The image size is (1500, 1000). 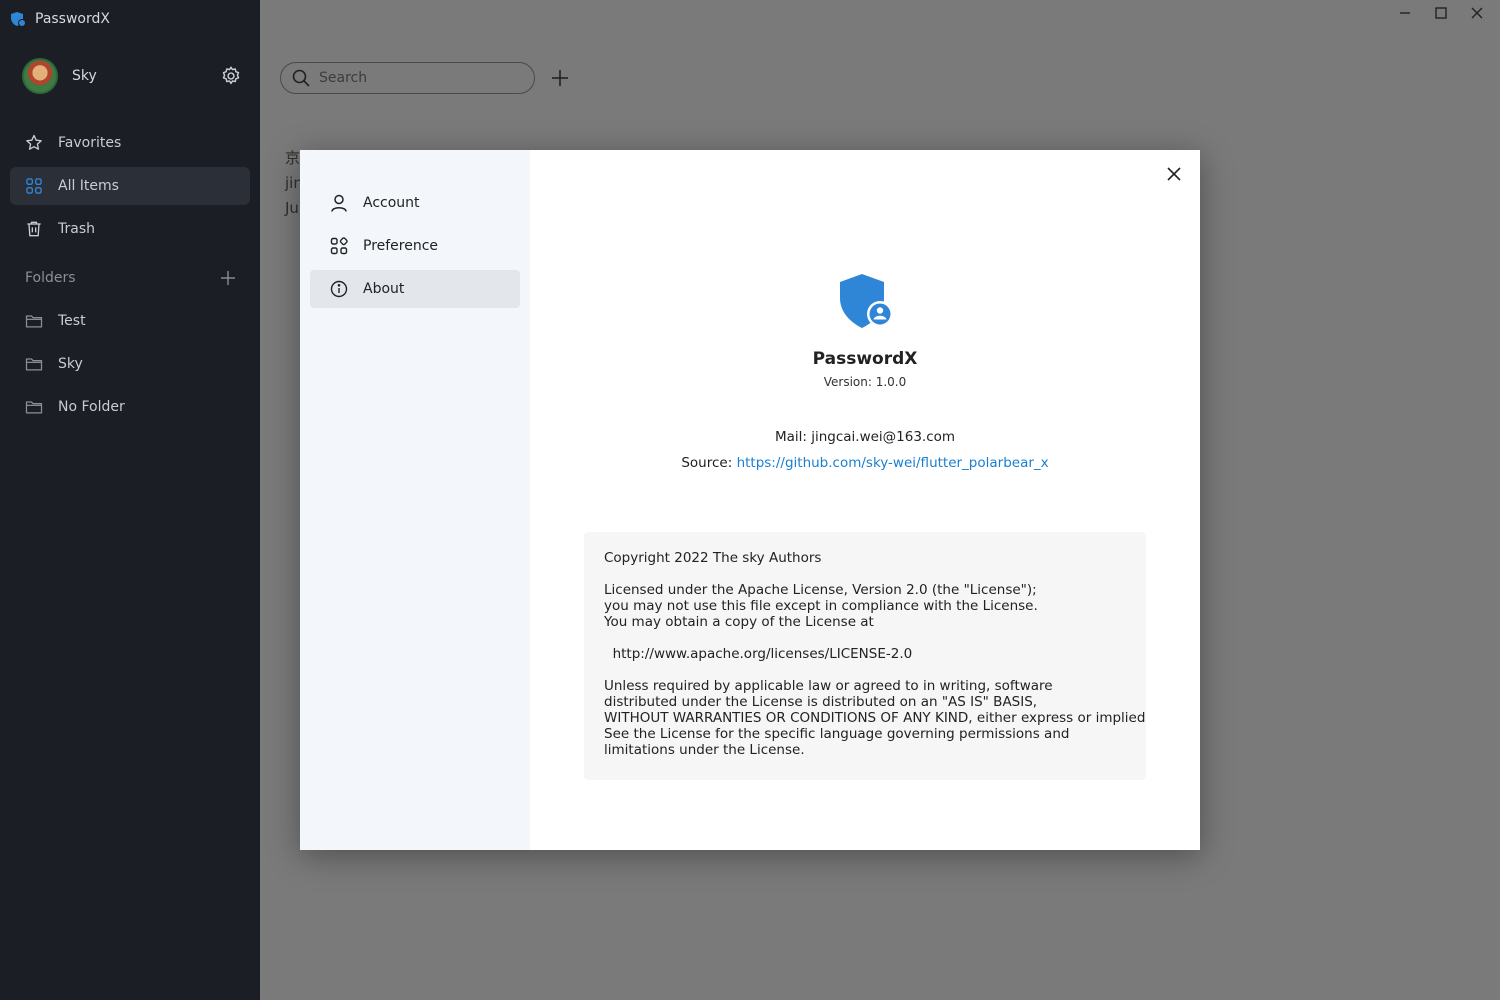 What do you see at coordinates (339, 203) in the screenshot?
I see `user-icon` at bounding box center [339, 203].